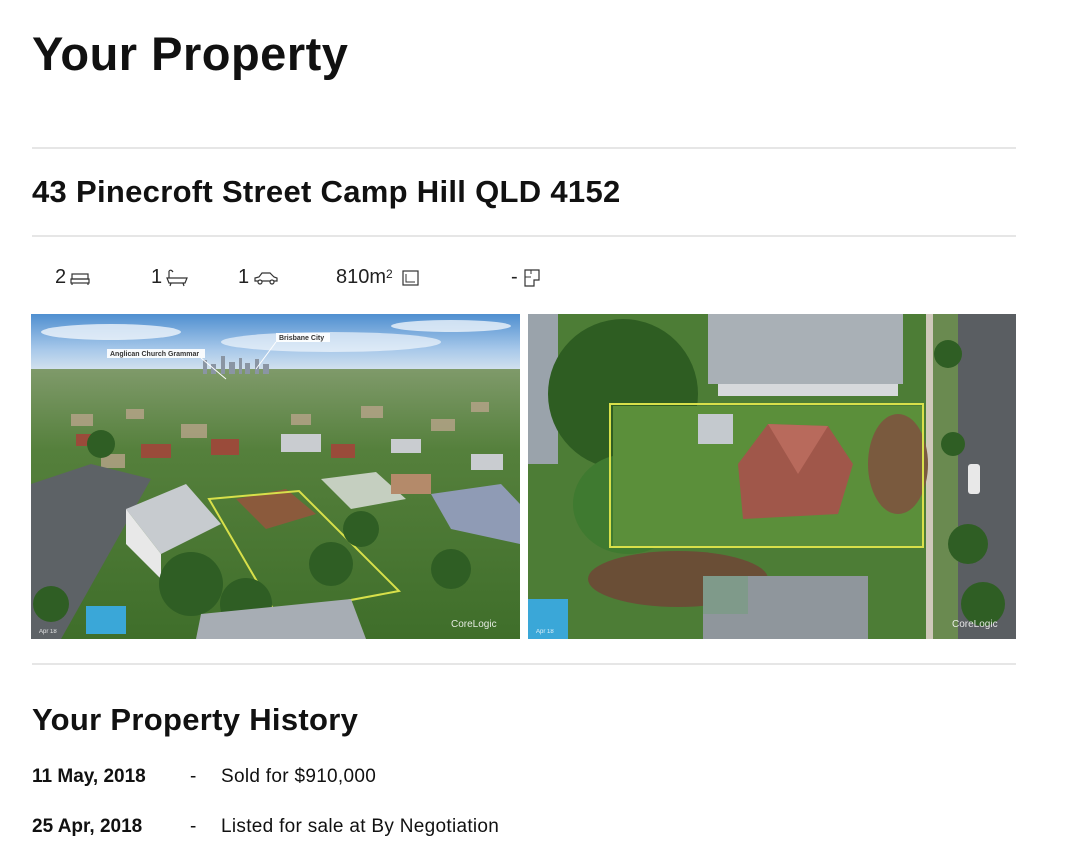  I want to click on property-address: 43 Pinecroft Street Camp Hill QLD 4152, so click(326, 191).